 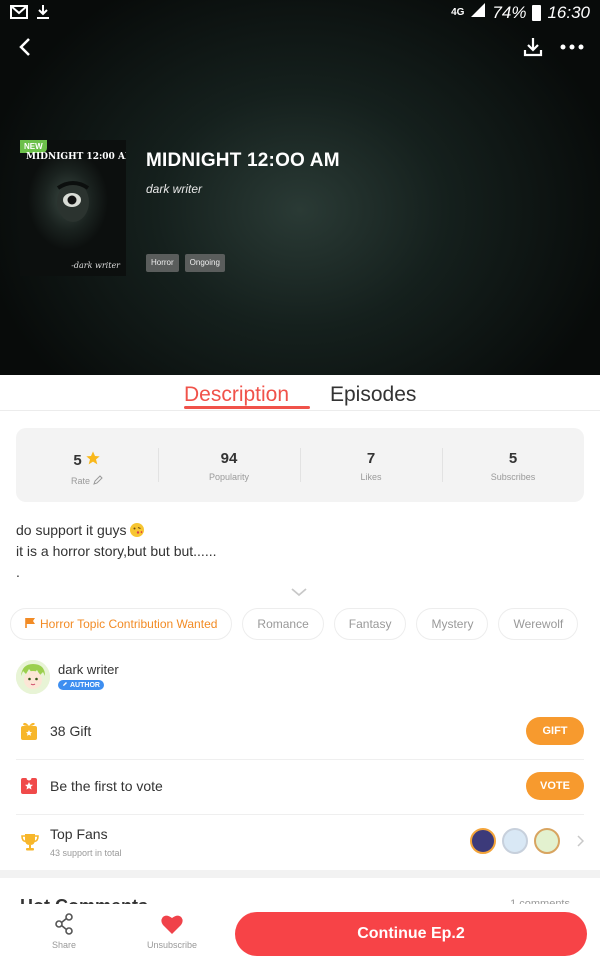 I want to click on hot-comments-title: Hot Comments, so click(x=84, y=900).